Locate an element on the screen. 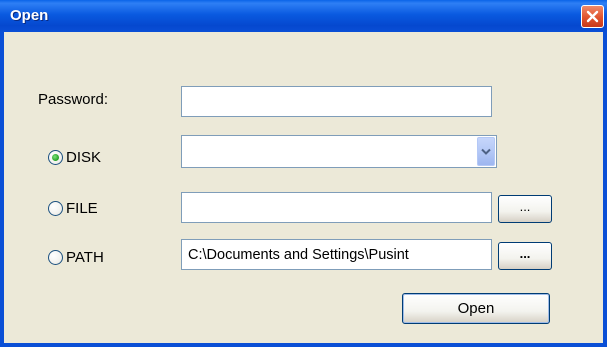 Image resolution: width=607 pixels, height=347 pixels. disk-dropdown is located at coordinates (339, 151).